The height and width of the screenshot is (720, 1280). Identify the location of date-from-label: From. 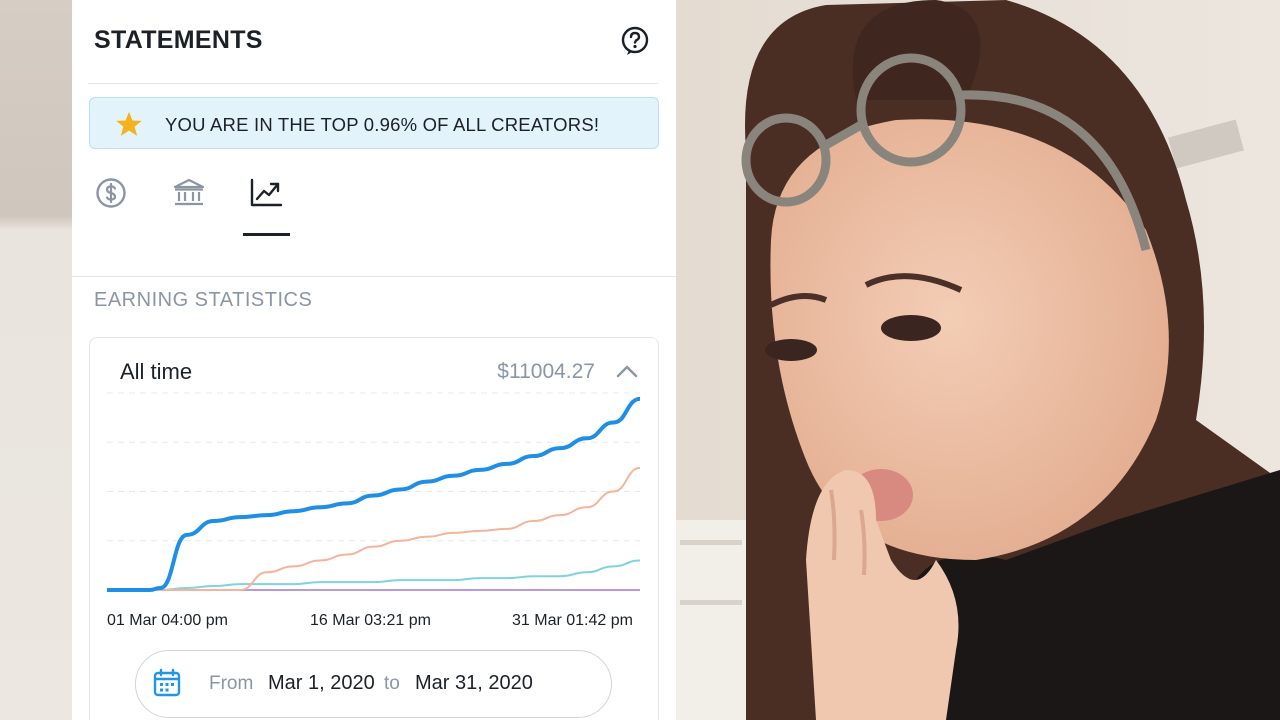
(231, 683).